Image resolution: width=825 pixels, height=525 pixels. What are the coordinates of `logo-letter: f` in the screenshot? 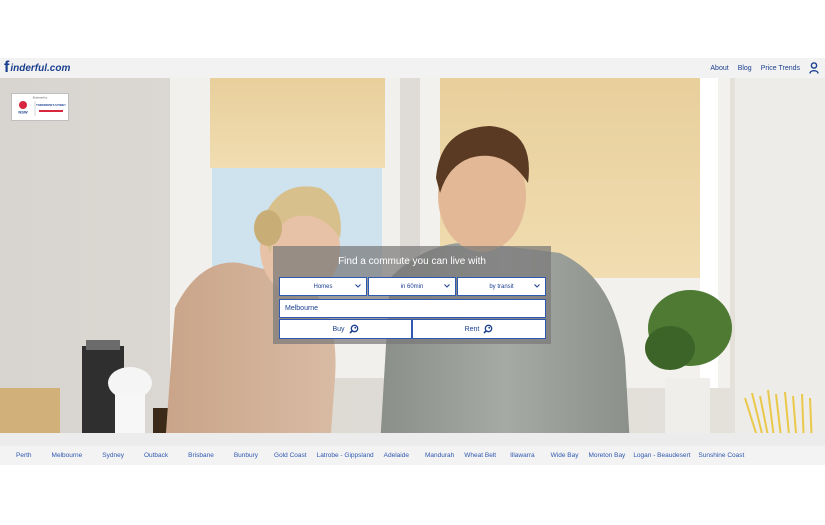 It's located at (7, 67).